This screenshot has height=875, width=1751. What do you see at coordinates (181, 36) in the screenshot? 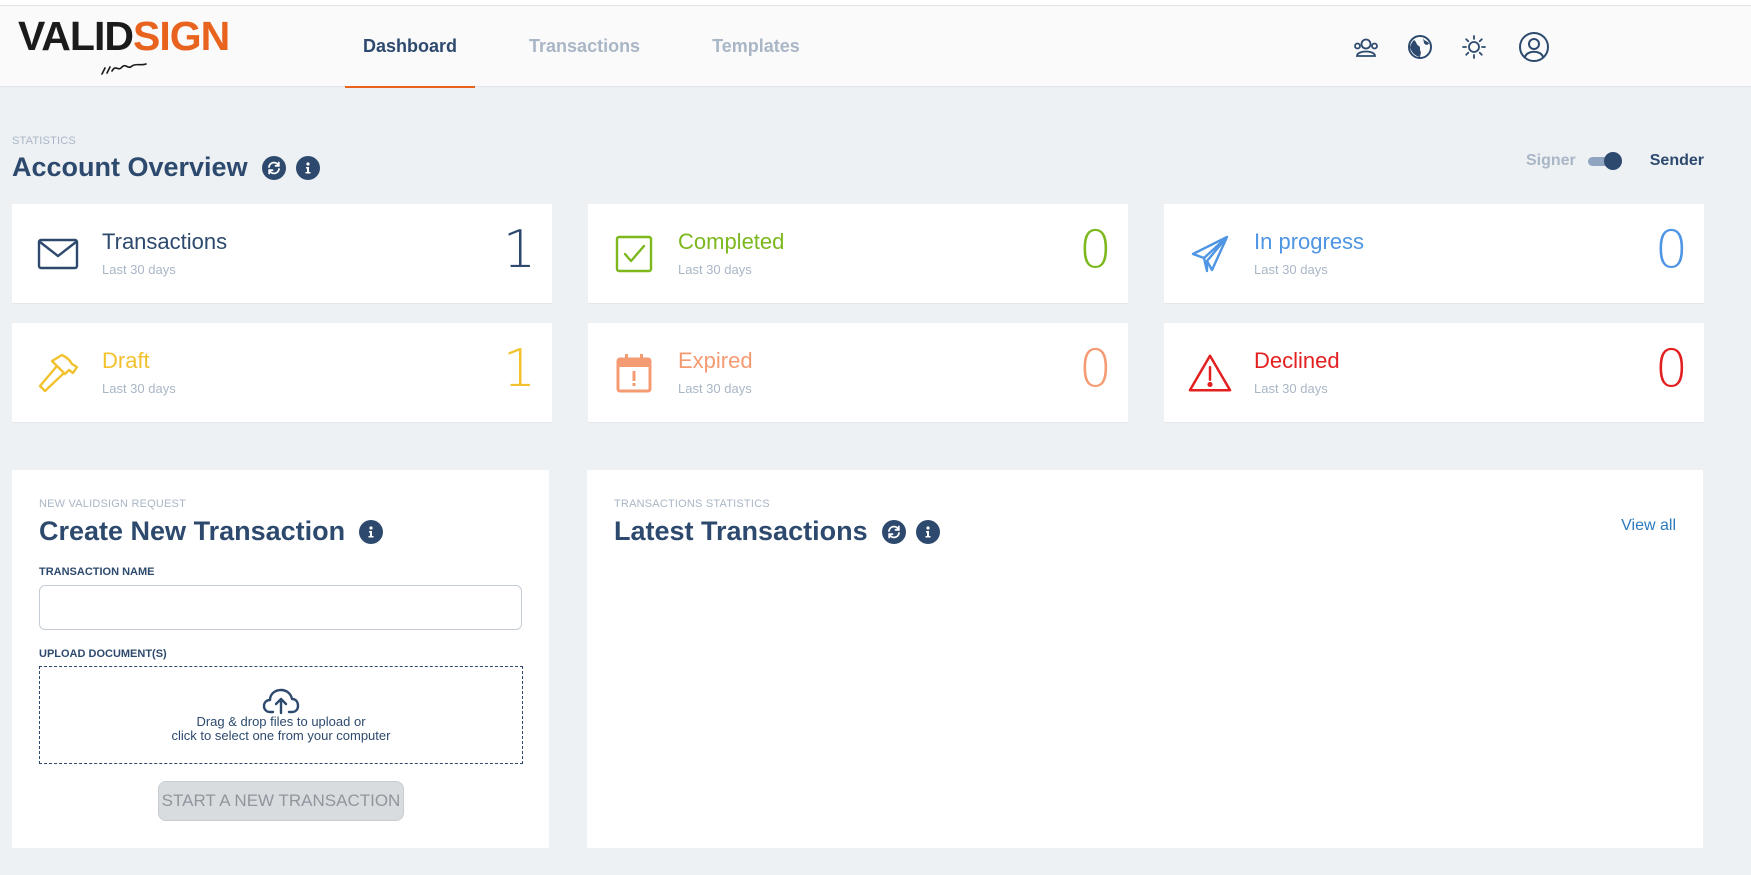
I see `logo-part-sign: SIGN` at bounding box center [181, 36].